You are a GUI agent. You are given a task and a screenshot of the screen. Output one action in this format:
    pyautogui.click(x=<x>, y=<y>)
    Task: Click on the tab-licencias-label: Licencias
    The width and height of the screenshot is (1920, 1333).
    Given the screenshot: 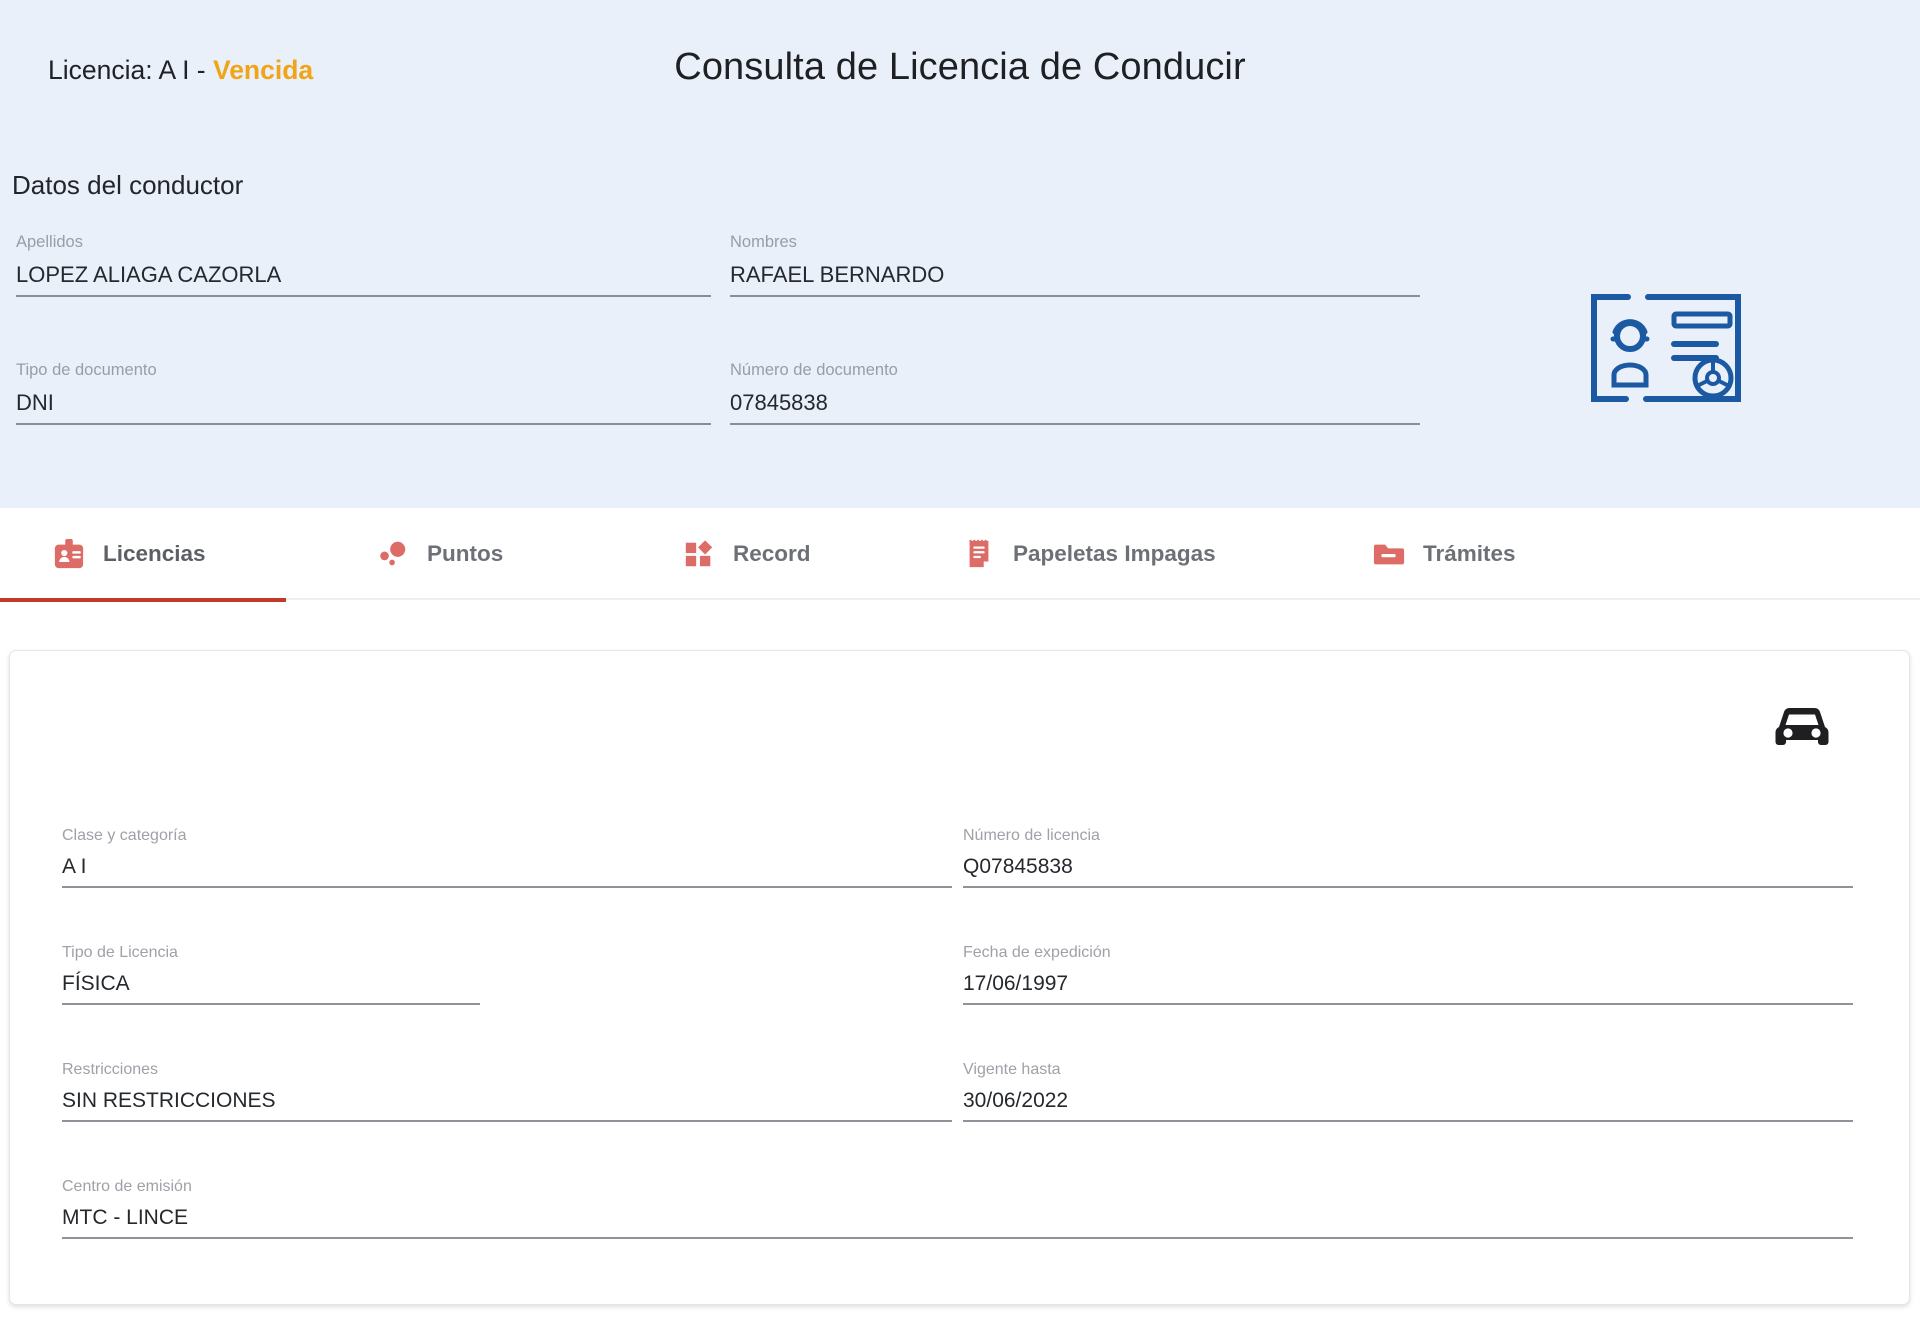 What is the action you would take?
    pyautogui.click(x=154, y=553)
    